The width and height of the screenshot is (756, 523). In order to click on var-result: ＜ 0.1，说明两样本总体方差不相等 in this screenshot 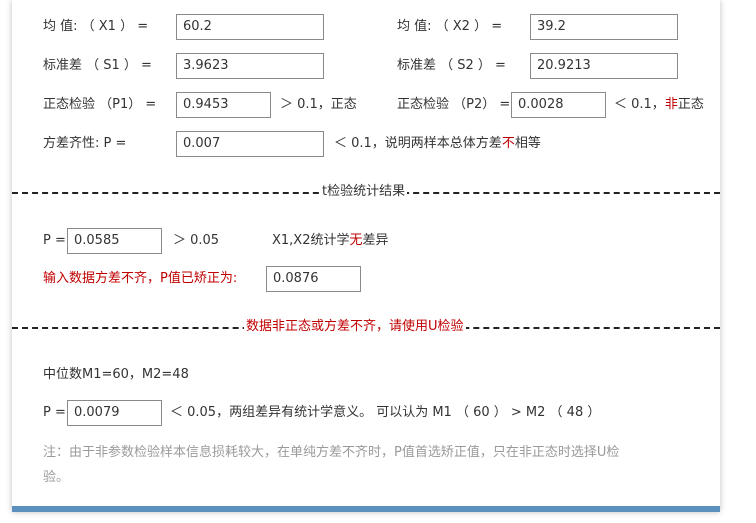, I will do `click(437, 144)`.